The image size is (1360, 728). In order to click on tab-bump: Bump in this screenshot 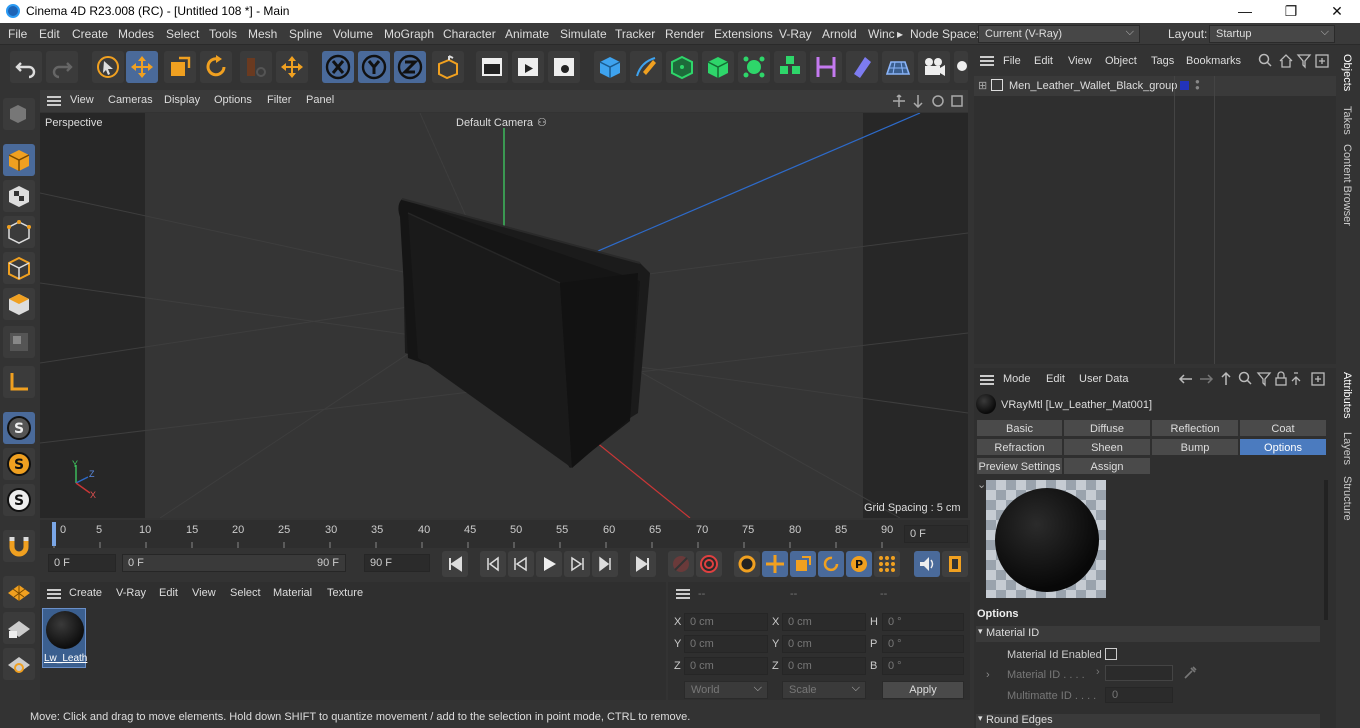, I will do `click(1195, 447)`.